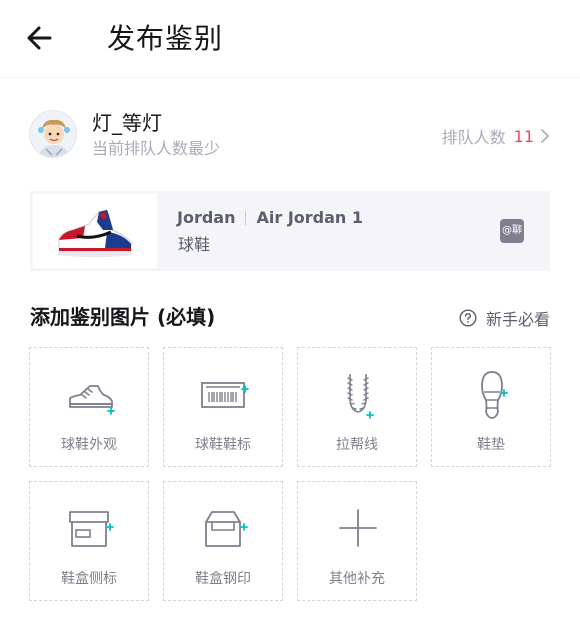 The width and height of the screenshot is (580, 641). I want to click on queue-info: 排队人数 11, so click(496, 136).